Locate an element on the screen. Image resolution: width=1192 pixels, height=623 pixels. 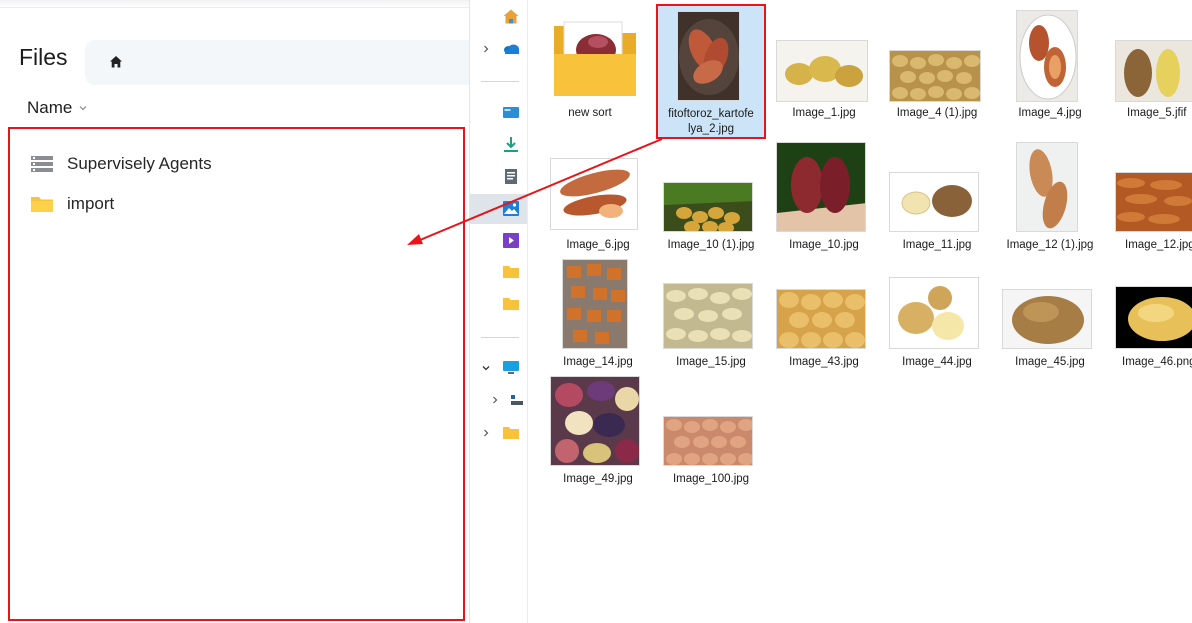
file-name-label: Image_10.jpg is located at coordinates (824, 245).